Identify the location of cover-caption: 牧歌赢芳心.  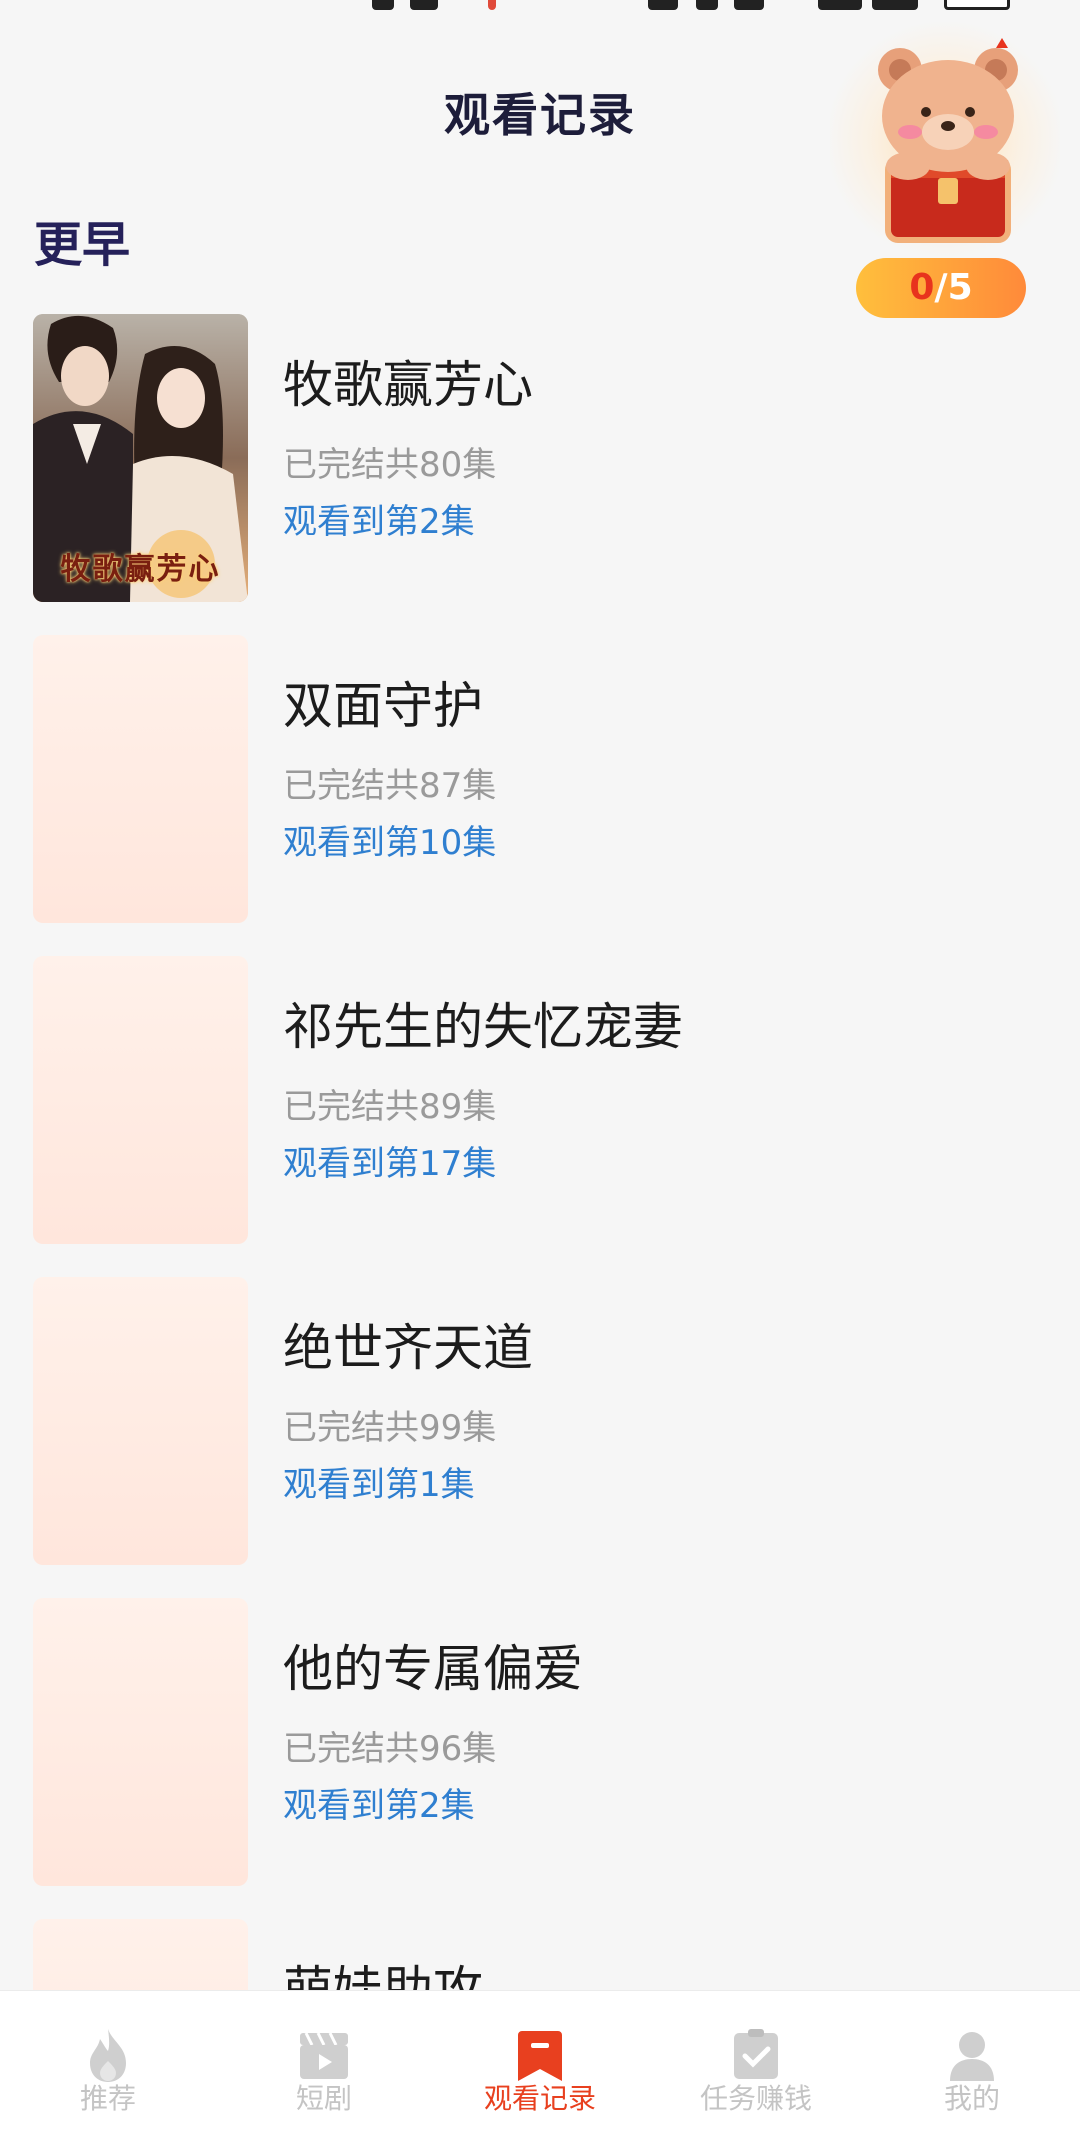
(140, 569).